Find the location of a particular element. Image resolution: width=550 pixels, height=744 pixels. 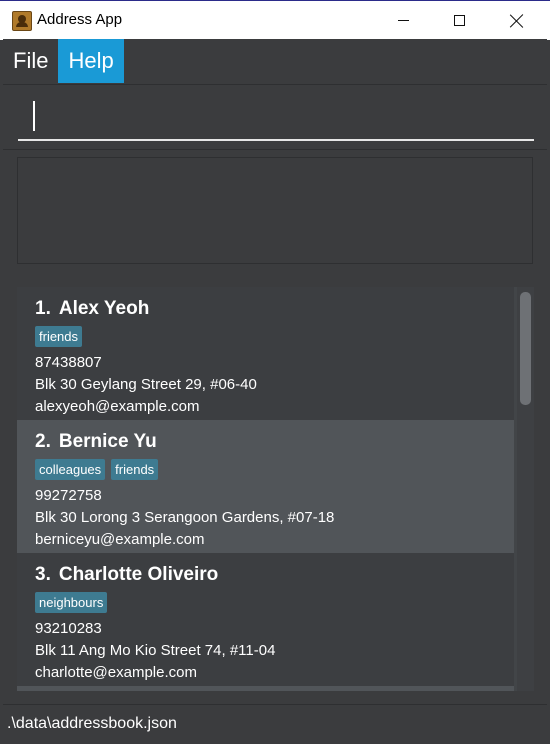

list-scrollbar is located at coordinates (525, 489).